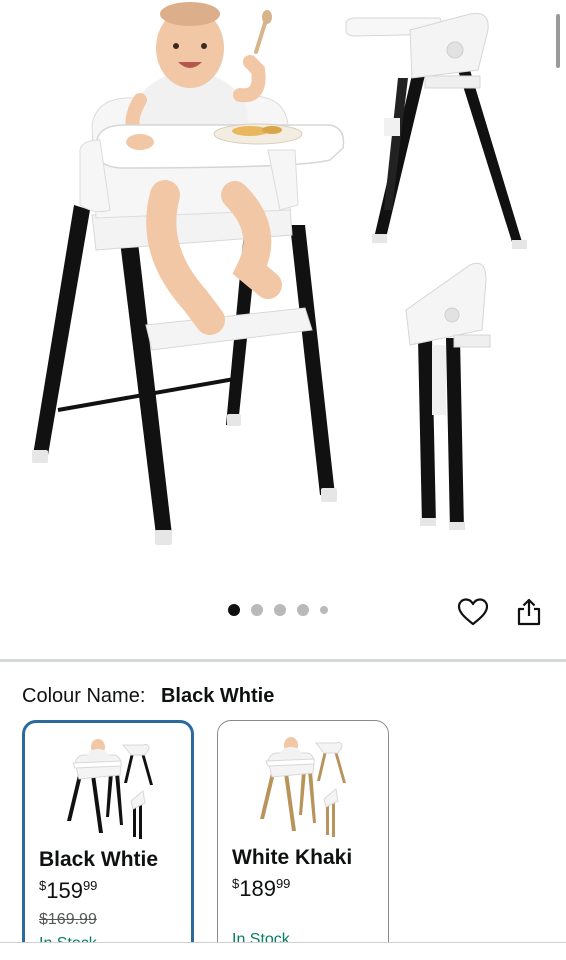 The image size is (566, 960). I want to click on image-carousel-dots, so click(278, 610).